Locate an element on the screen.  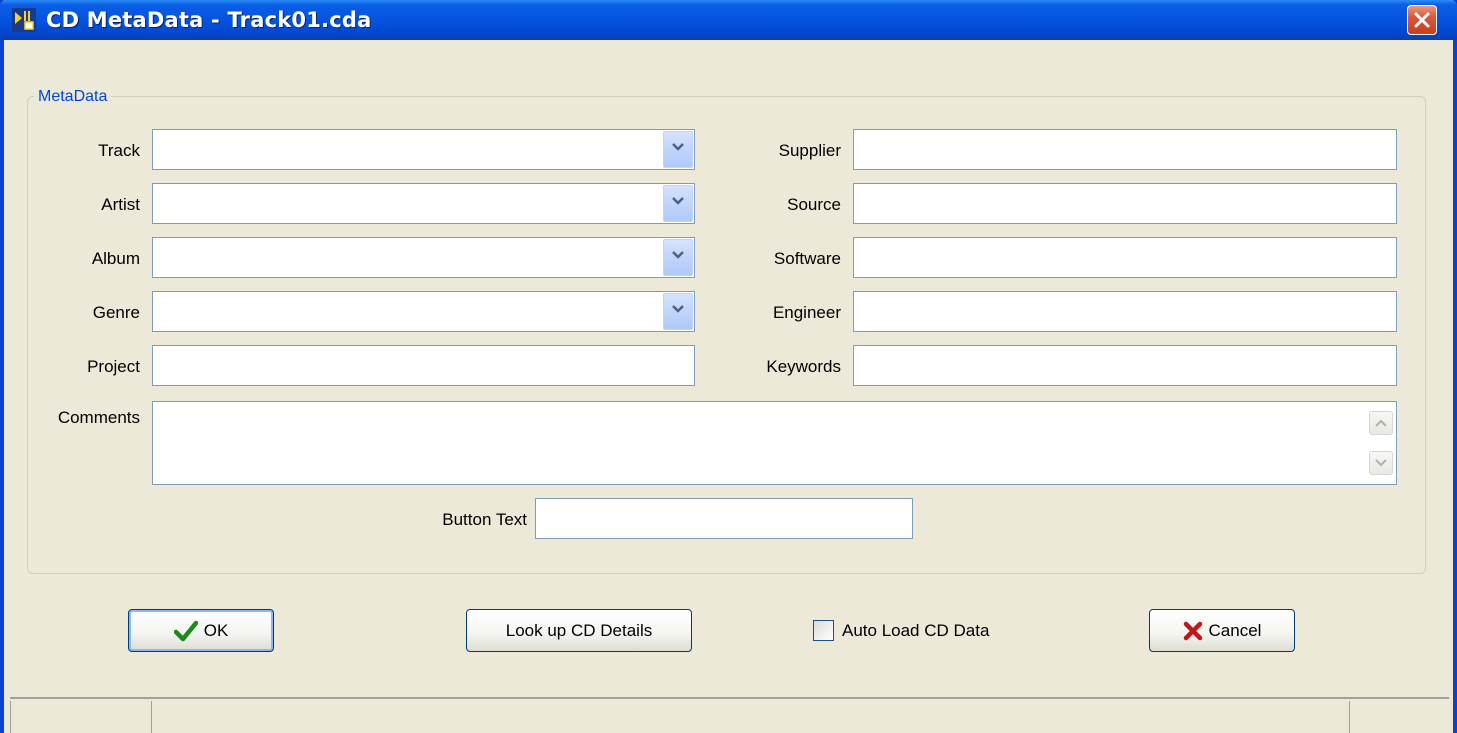
auto-load-label: Auto Load CD Data is located at coordinates (915, 630).